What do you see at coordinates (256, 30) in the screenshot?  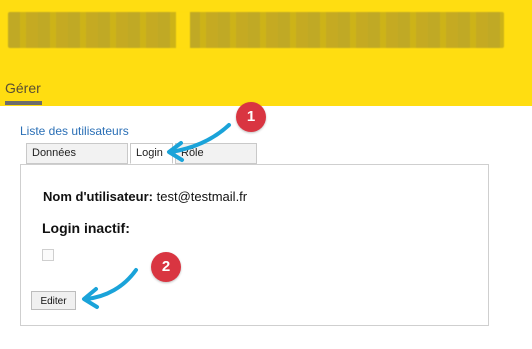 I see `obscured-page-title` at bounding box center [256, 30].